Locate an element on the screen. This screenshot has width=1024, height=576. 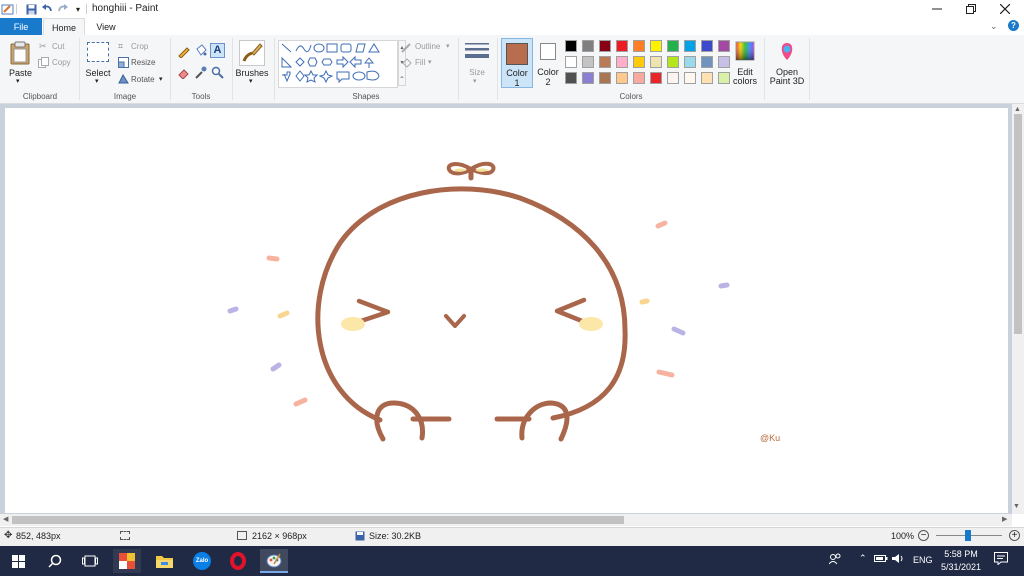
search-icon is located at coordinates (55, 561).